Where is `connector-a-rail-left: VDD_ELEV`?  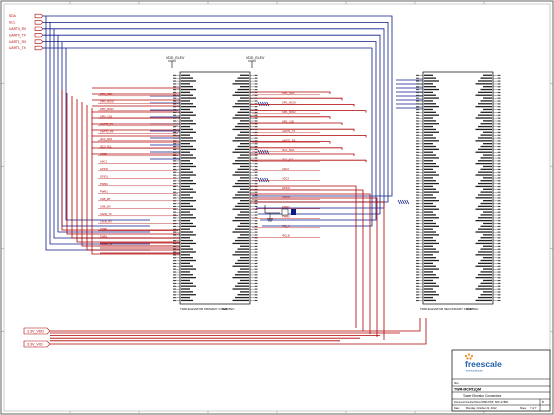 connector-a-rail-left: VDD_ELEV is located at coordinates (175, 58).